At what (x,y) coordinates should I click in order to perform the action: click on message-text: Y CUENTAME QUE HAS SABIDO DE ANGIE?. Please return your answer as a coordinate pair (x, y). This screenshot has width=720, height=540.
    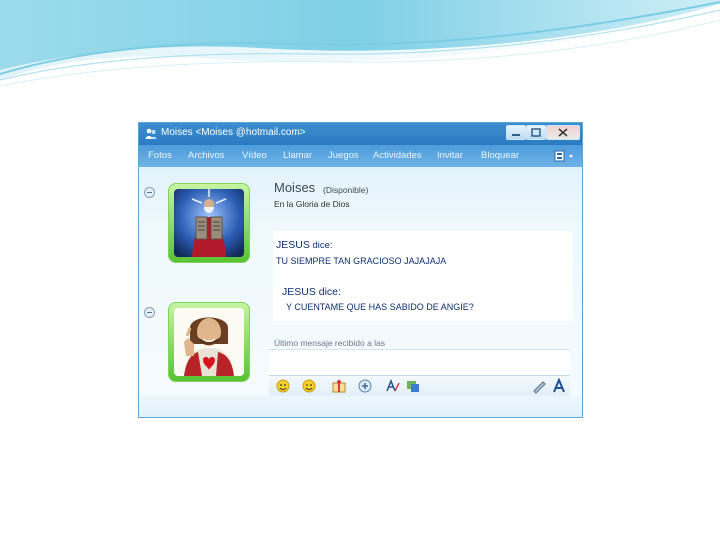
    Looking at the image, I should click on (380, 307).